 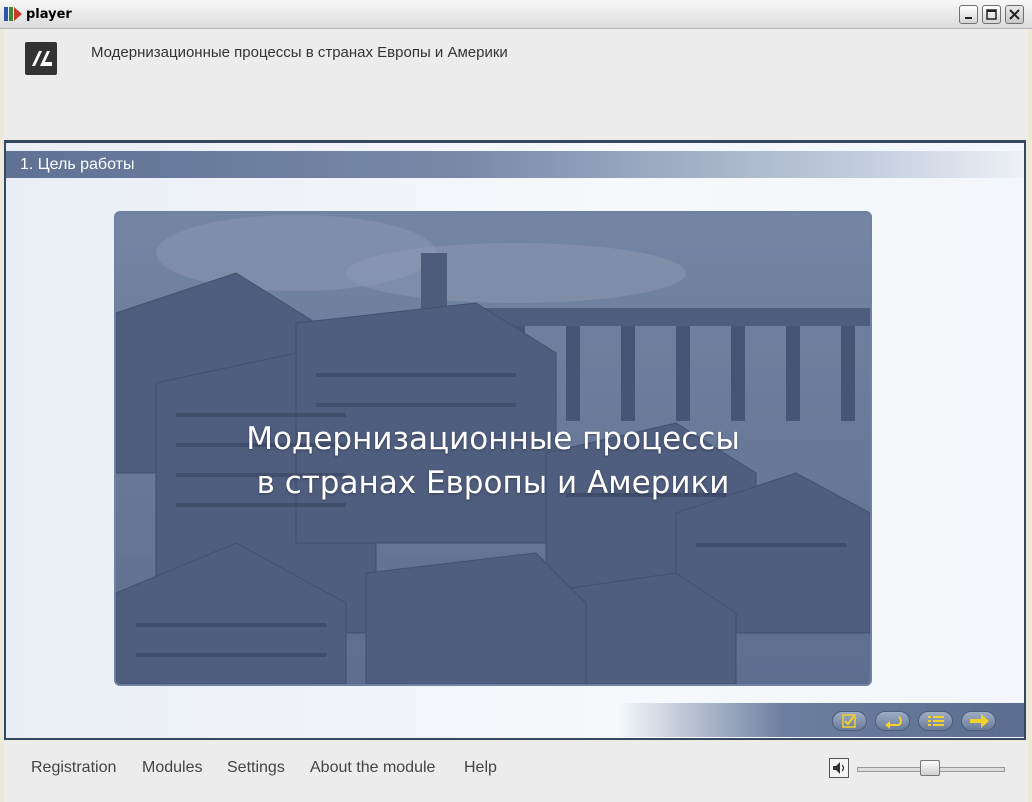 I want to click on slide-navigation, so click(x=821, y=720).